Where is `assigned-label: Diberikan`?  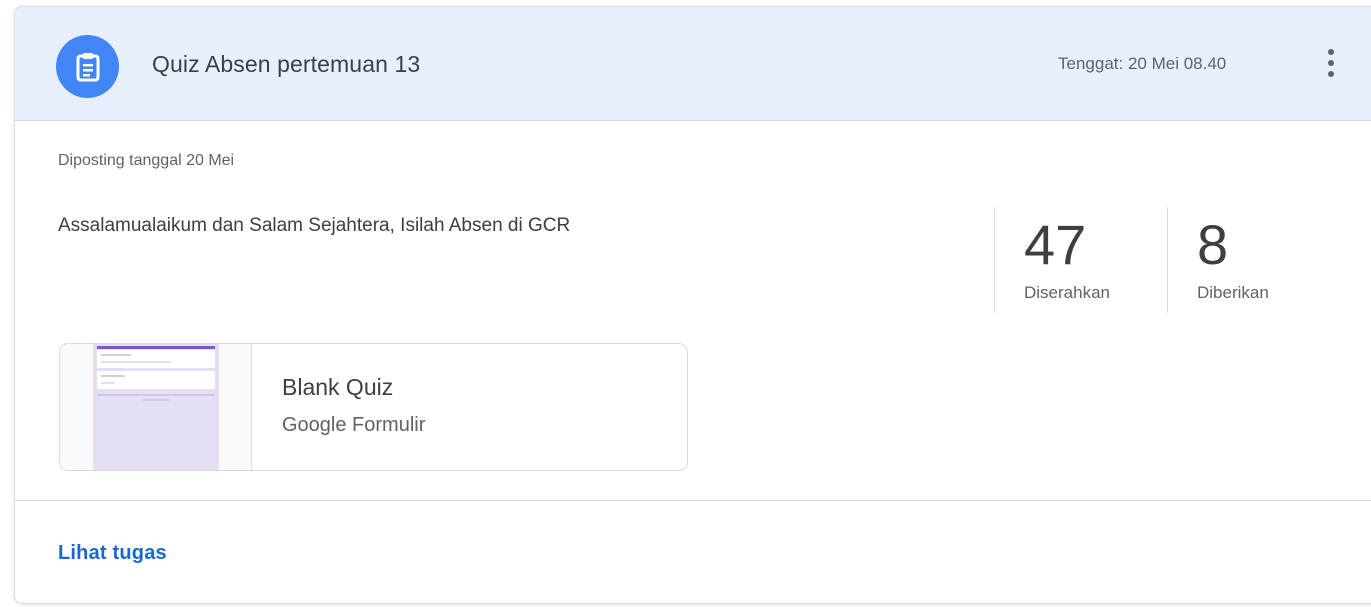
assigned-label: Diberikan is located at coordinates (1233, 292).